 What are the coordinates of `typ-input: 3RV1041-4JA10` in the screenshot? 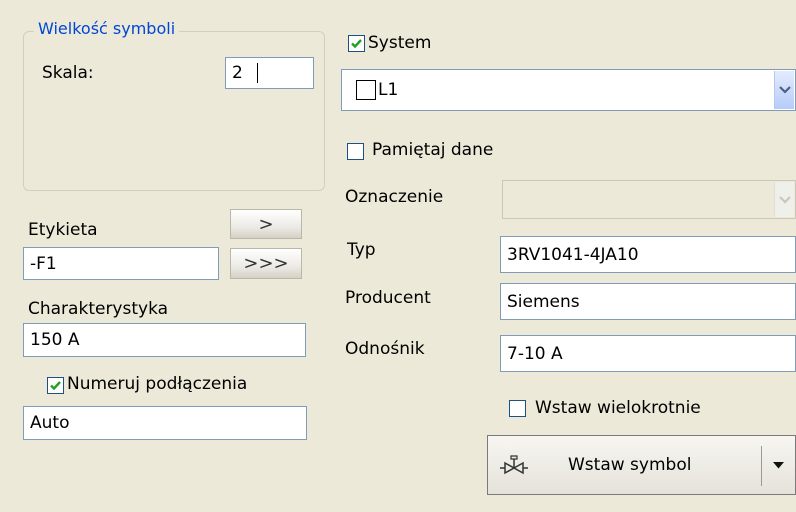 It's located at (648, 254).